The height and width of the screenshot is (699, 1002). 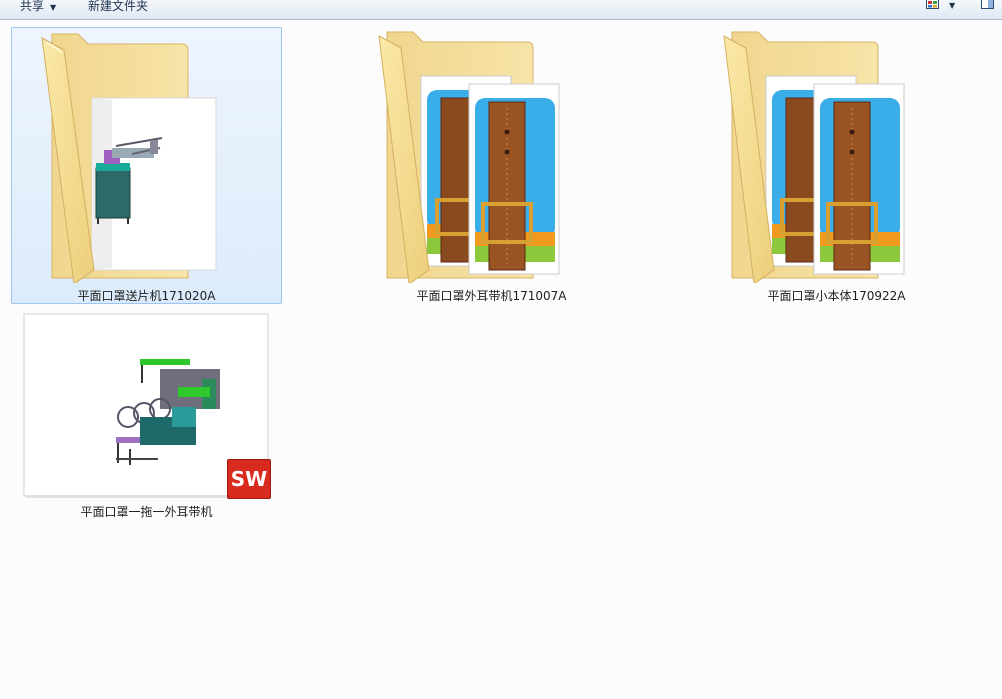 I want to click on folder-item: 平面口罩外耳带机171007A, so click(x=491, y=165).